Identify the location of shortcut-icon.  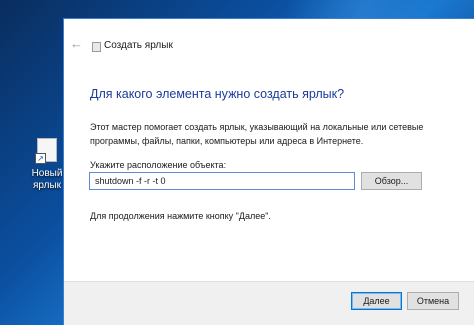
(96, 47).